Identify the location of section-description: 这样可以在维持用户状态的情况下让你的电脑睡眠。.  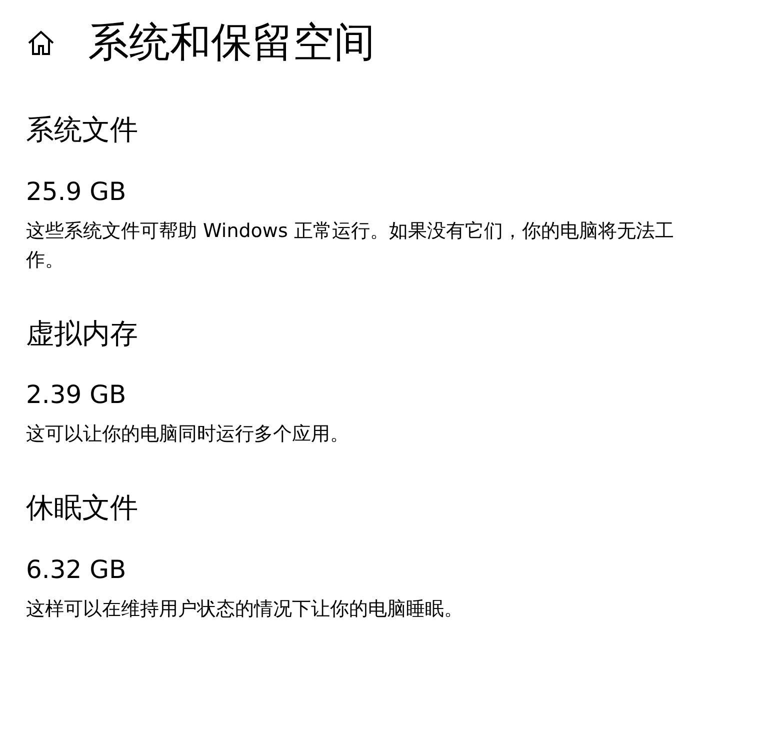
(245, 609).